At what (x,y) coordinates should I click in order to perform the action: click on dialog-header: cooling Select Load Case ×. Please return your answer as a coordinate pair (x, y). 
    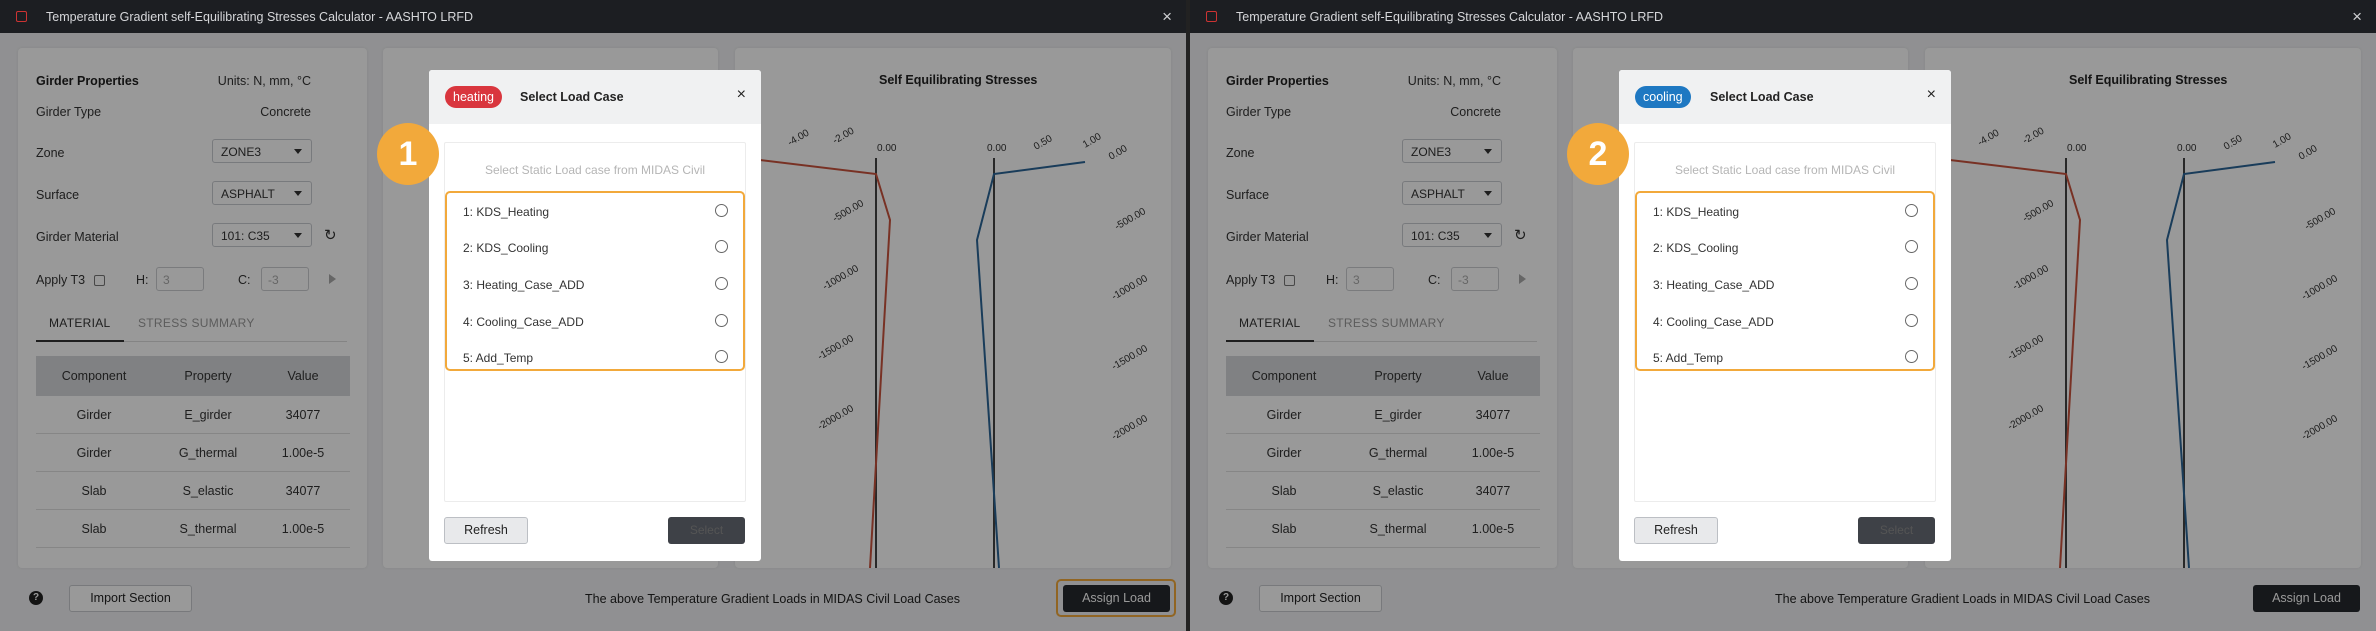
    Looking at the image, I should click on (1785, 97).